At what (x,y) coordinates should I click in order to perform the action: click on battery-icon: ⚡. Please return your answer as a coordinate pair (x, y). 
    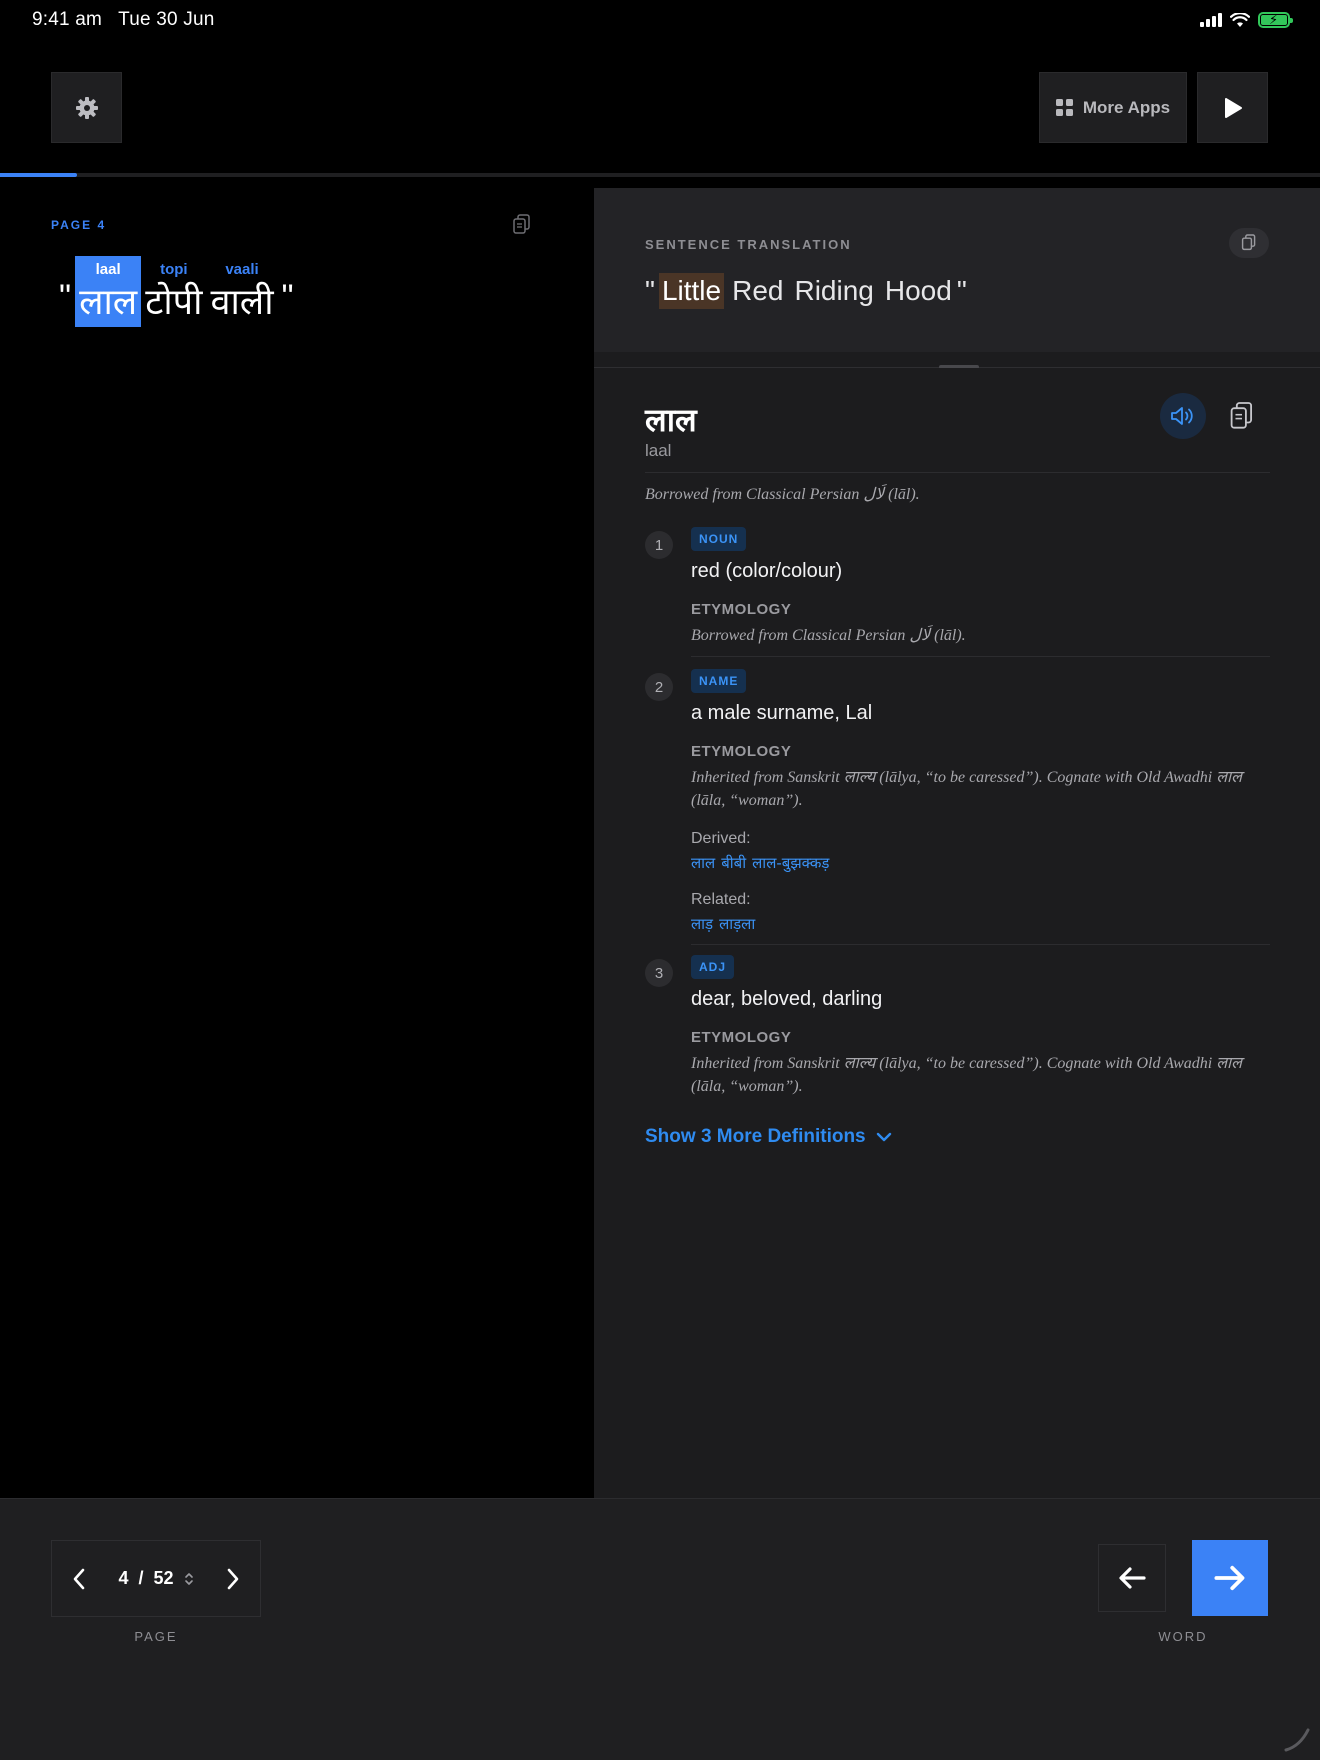
    Looking at the image, I should click on (1275, 20).